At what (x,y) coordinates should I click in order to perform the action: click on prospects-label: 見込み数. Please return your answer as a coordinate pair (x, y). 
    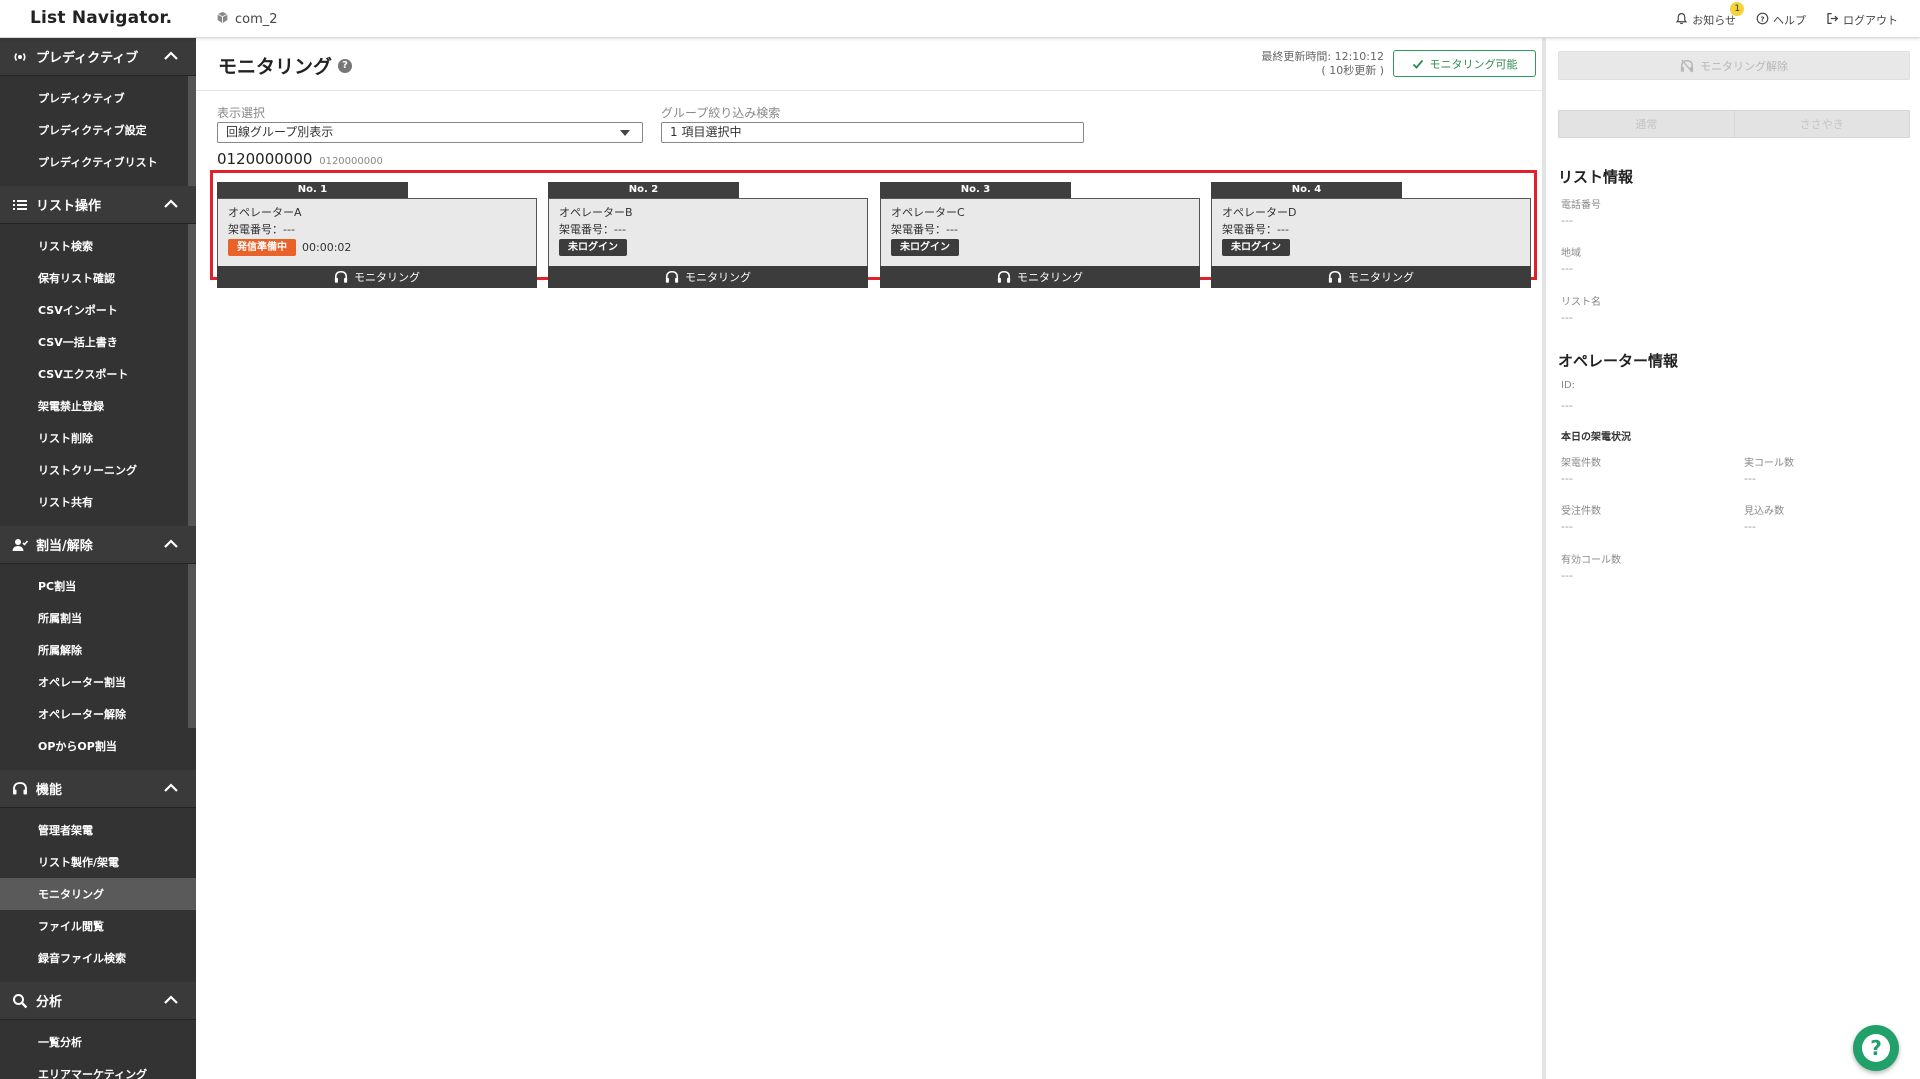
    Looking at the image, I should click on (1764, 511).